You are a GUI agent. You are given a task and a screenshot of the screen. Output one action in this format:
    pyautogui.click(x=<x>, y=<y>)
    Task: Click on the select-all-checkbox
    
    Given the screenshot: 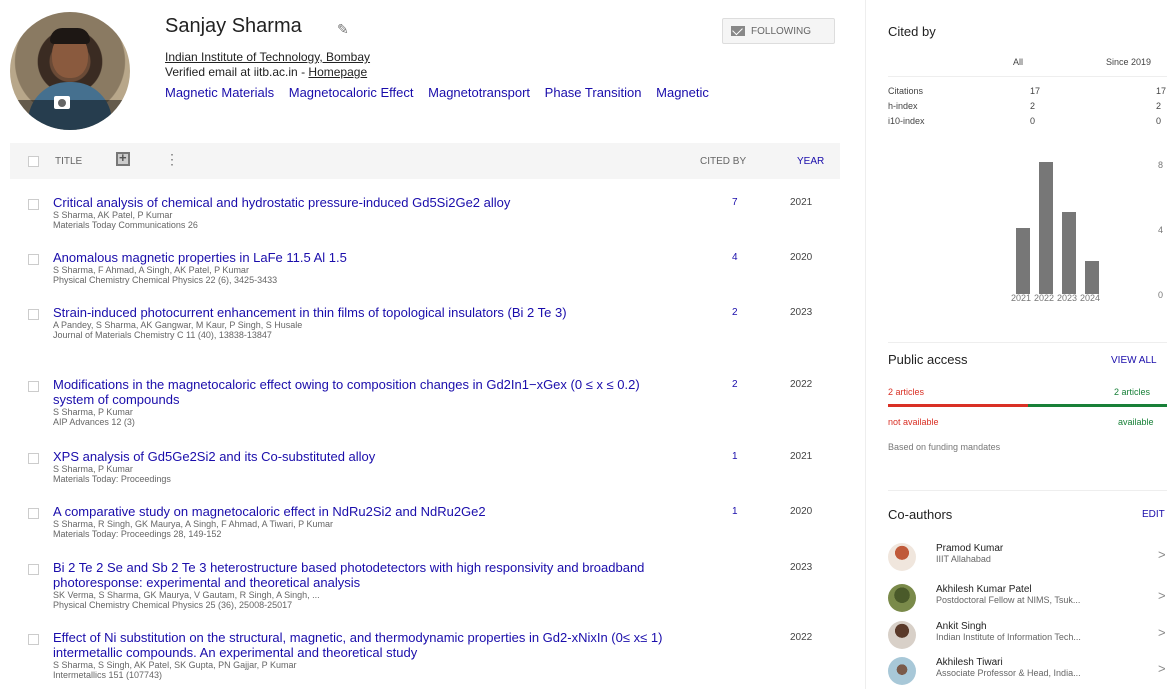 What is the action you would take?
    pyautogui.click(x=33, y=161)
    